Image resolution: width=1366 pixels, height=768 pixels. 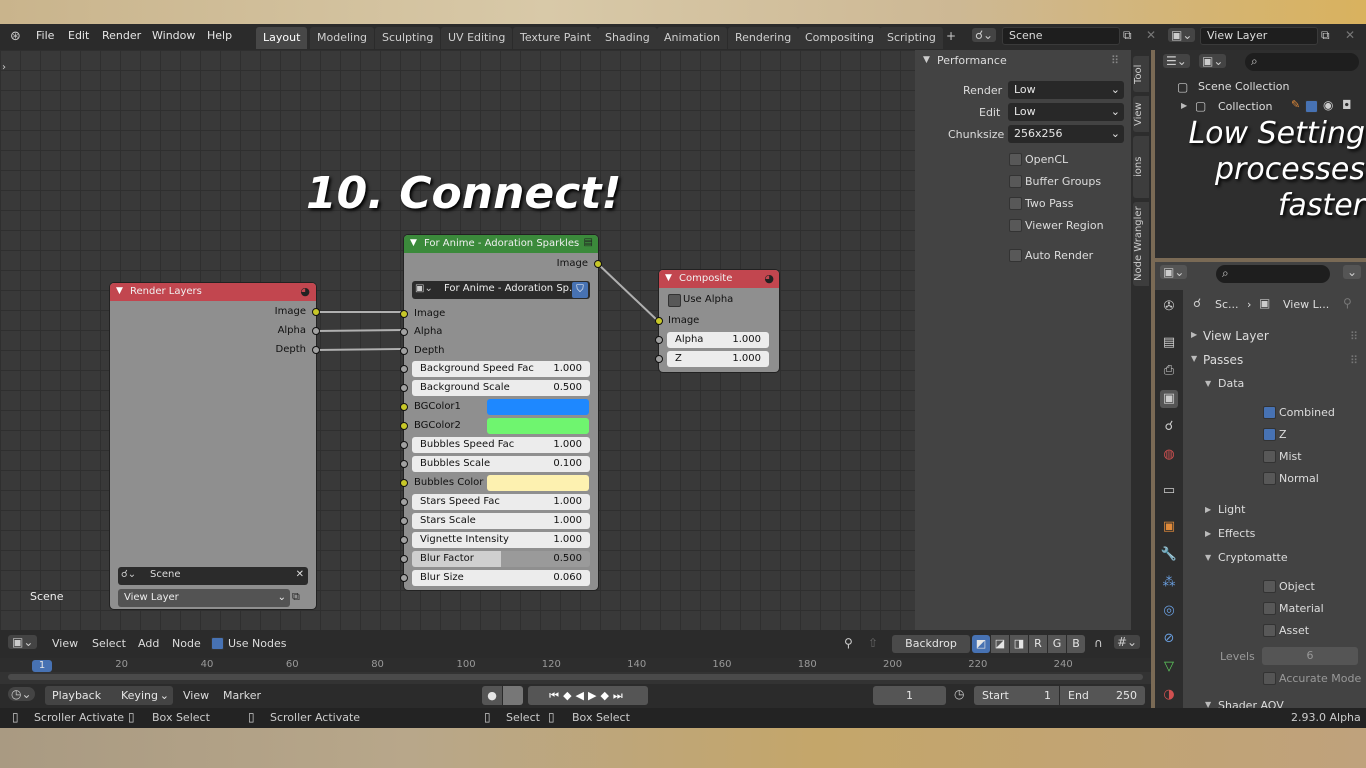 I want to click on material-tab-icon: ◑, so click(x=1169, y=695).